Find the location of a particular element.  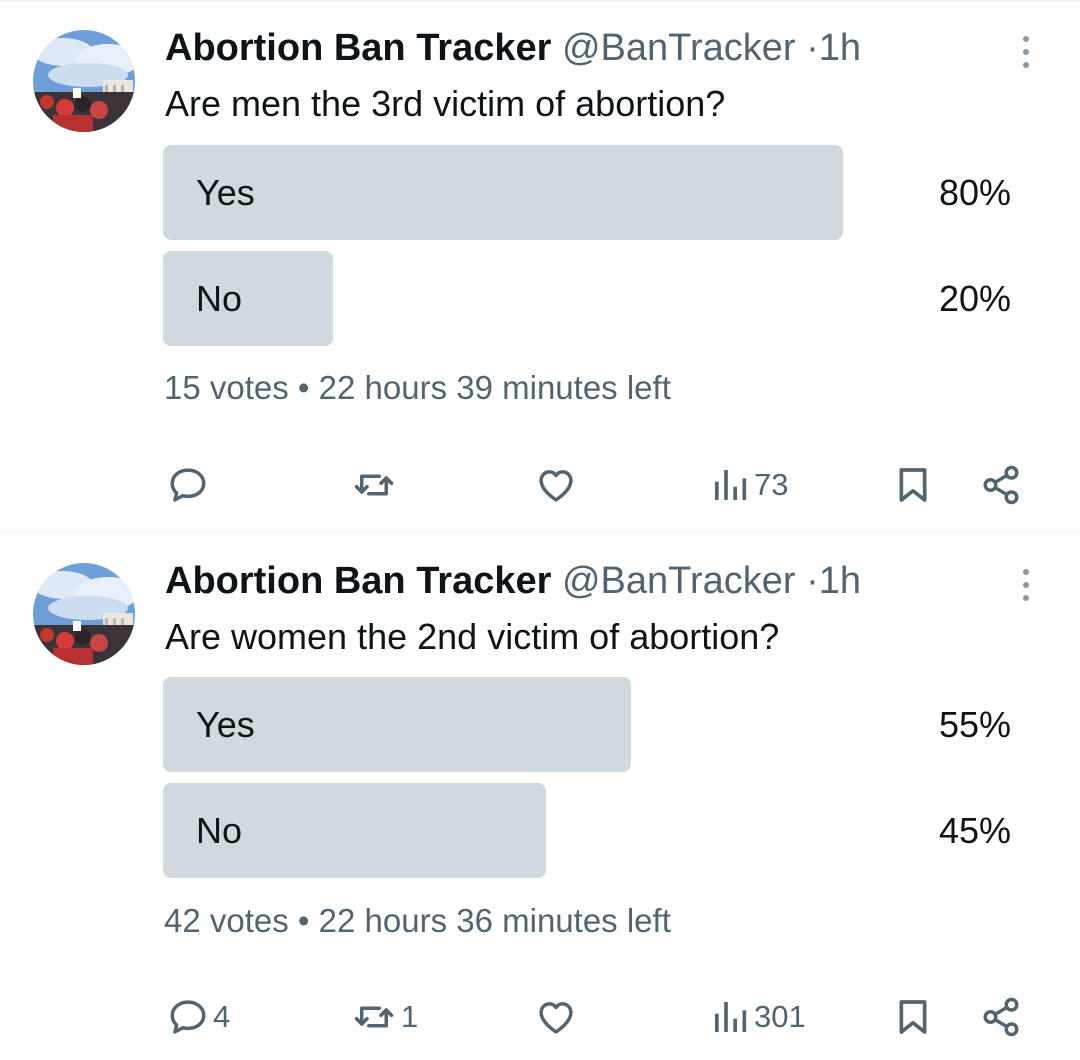

vote-count: 15 votes is located at coordinates (226, 387).